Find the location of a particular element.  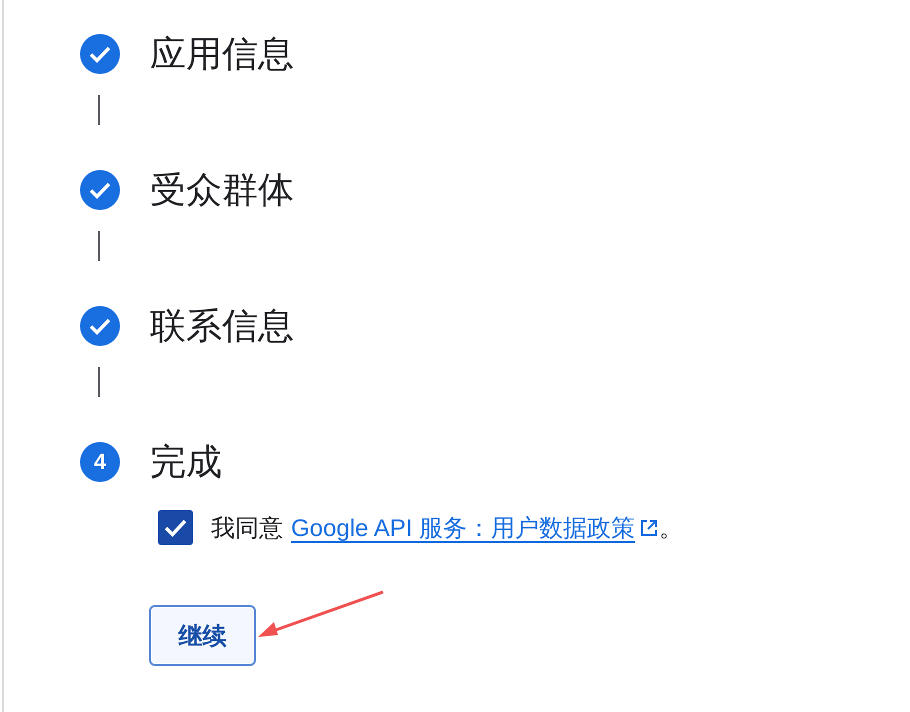

consent-text: 我同意 Google API 服务：用户数据政策 。 is located at coordinates (447, 529).